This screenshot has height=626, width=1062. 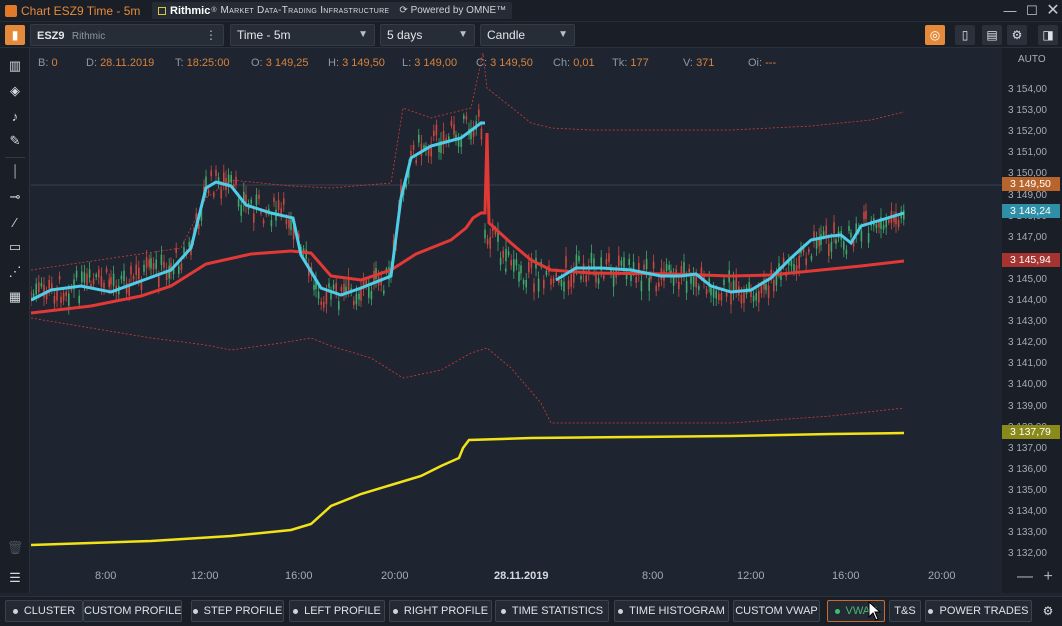 I want to click on stat-key: C:, so click(x=481, y=63).